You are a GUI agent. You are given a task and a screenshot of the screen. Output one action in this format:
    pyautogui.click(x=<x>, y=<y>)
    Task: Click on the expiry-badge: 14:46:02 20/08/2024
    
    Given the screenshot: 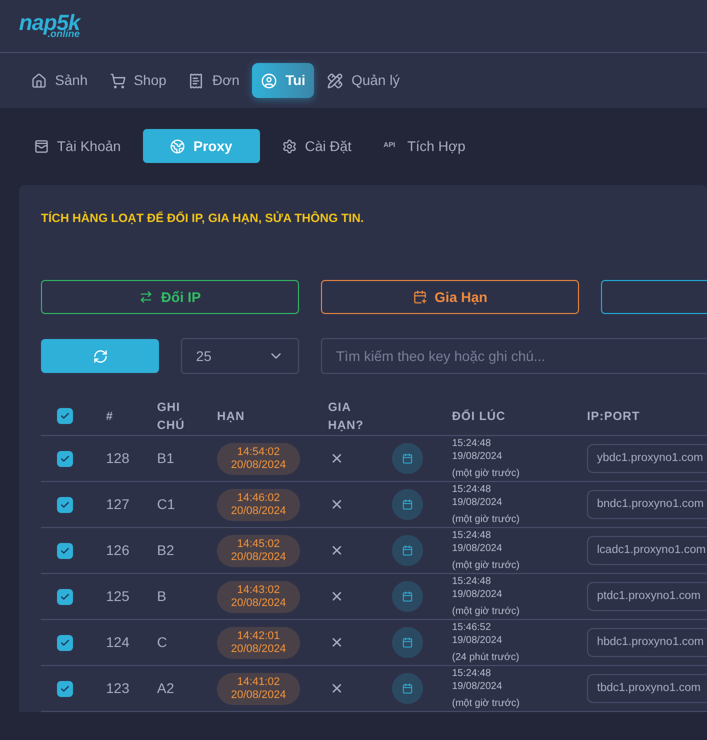 What is the action you would take?
    pyautogui.click(x=258, y=504)
    